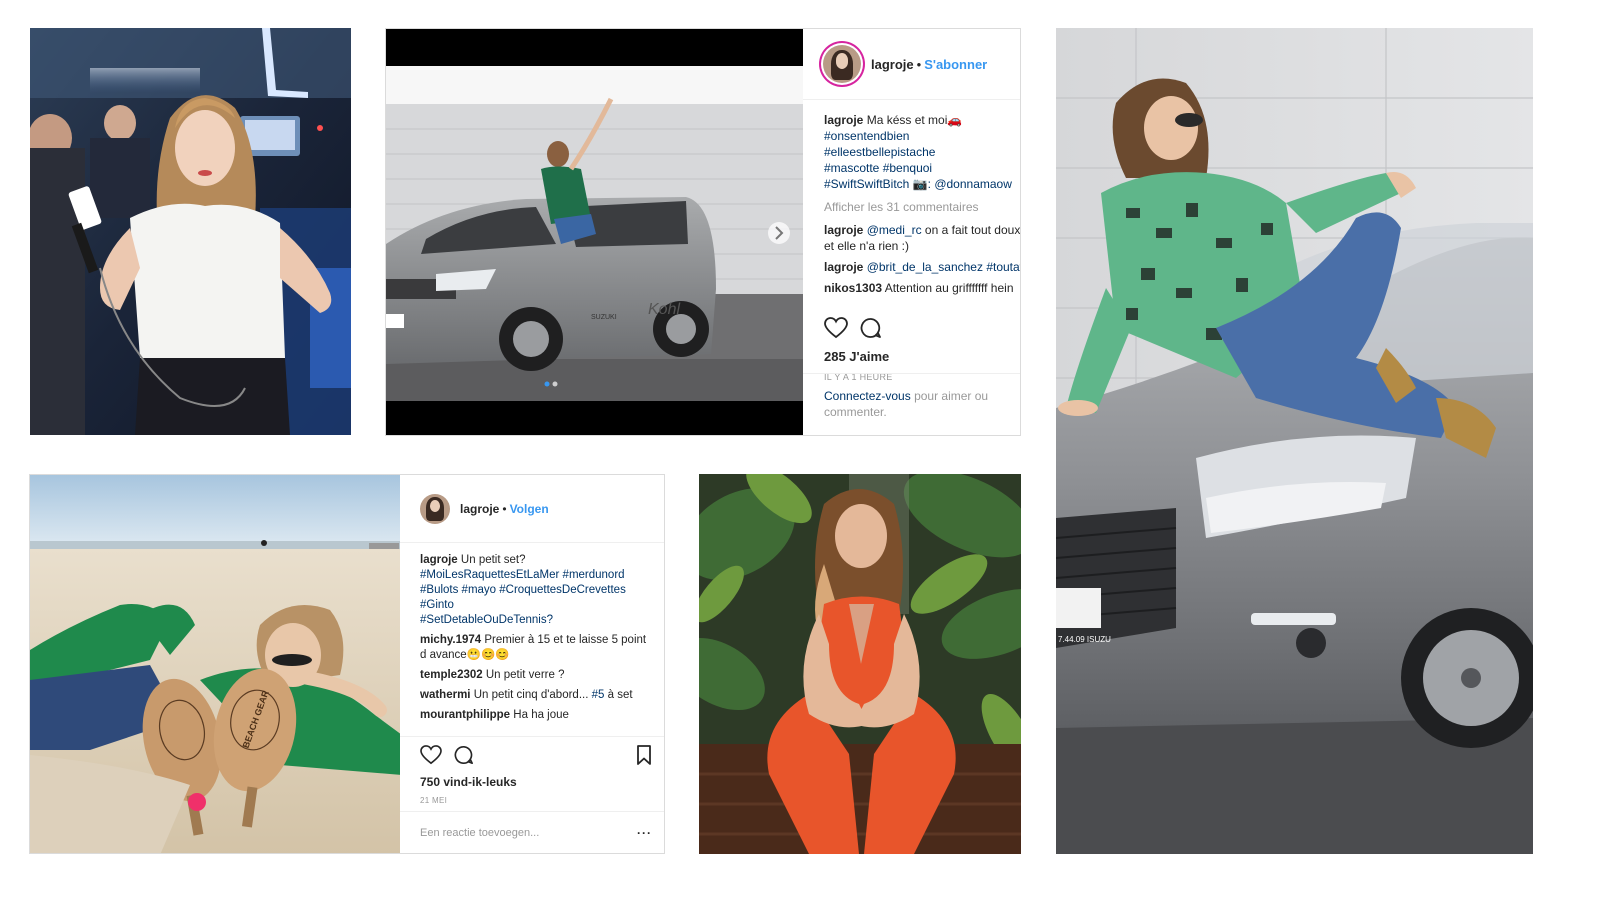 This screenshot has height=900, width=1600. Describe the element at coordinates (536, 757) in the screenshot. I see `post2-actions` at that location.